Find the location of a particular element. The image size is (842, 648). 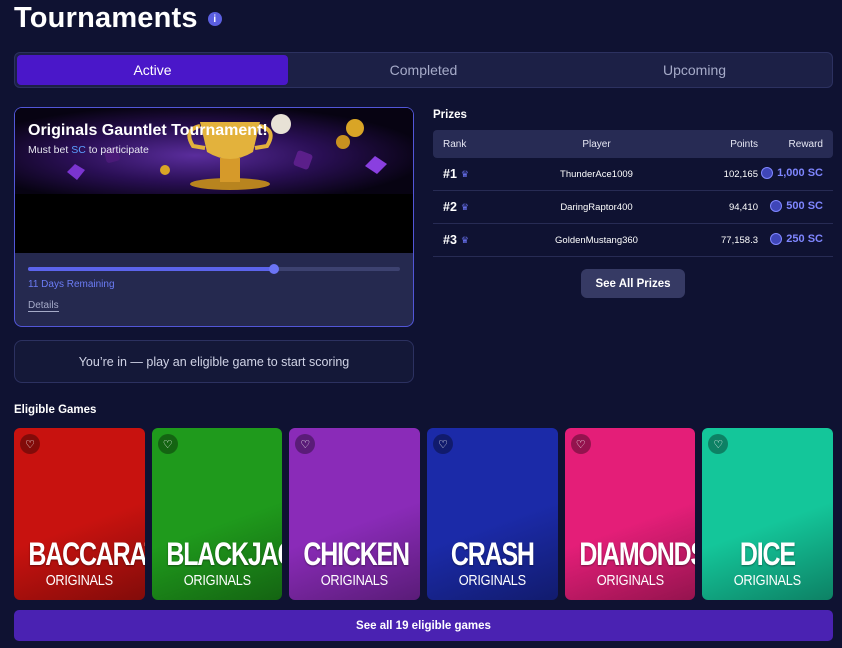

game-name: BLACKJACK is located at coordinates (224, 554).